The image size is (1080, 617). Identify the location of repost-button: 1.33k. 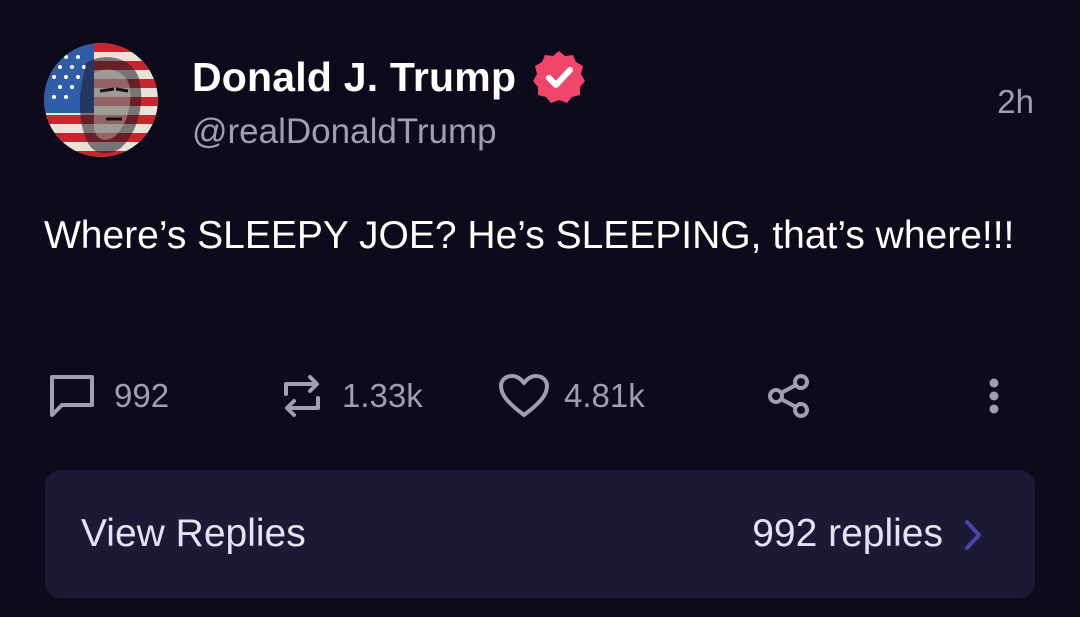
(351, 396).